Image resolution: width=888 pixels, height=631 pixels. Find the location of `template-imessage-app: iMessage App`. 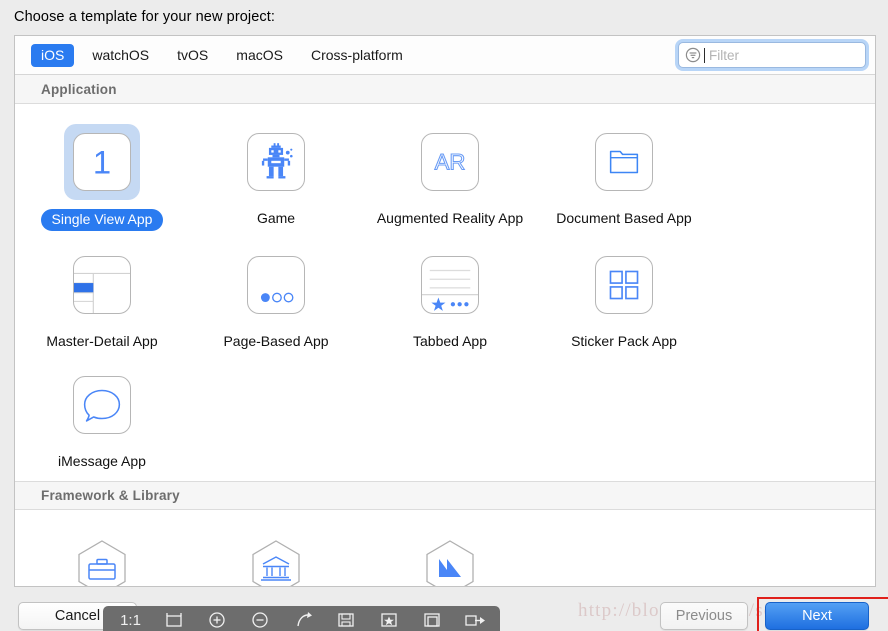

template-imessage-app: iMessage App is located at coordinates (102, 421).